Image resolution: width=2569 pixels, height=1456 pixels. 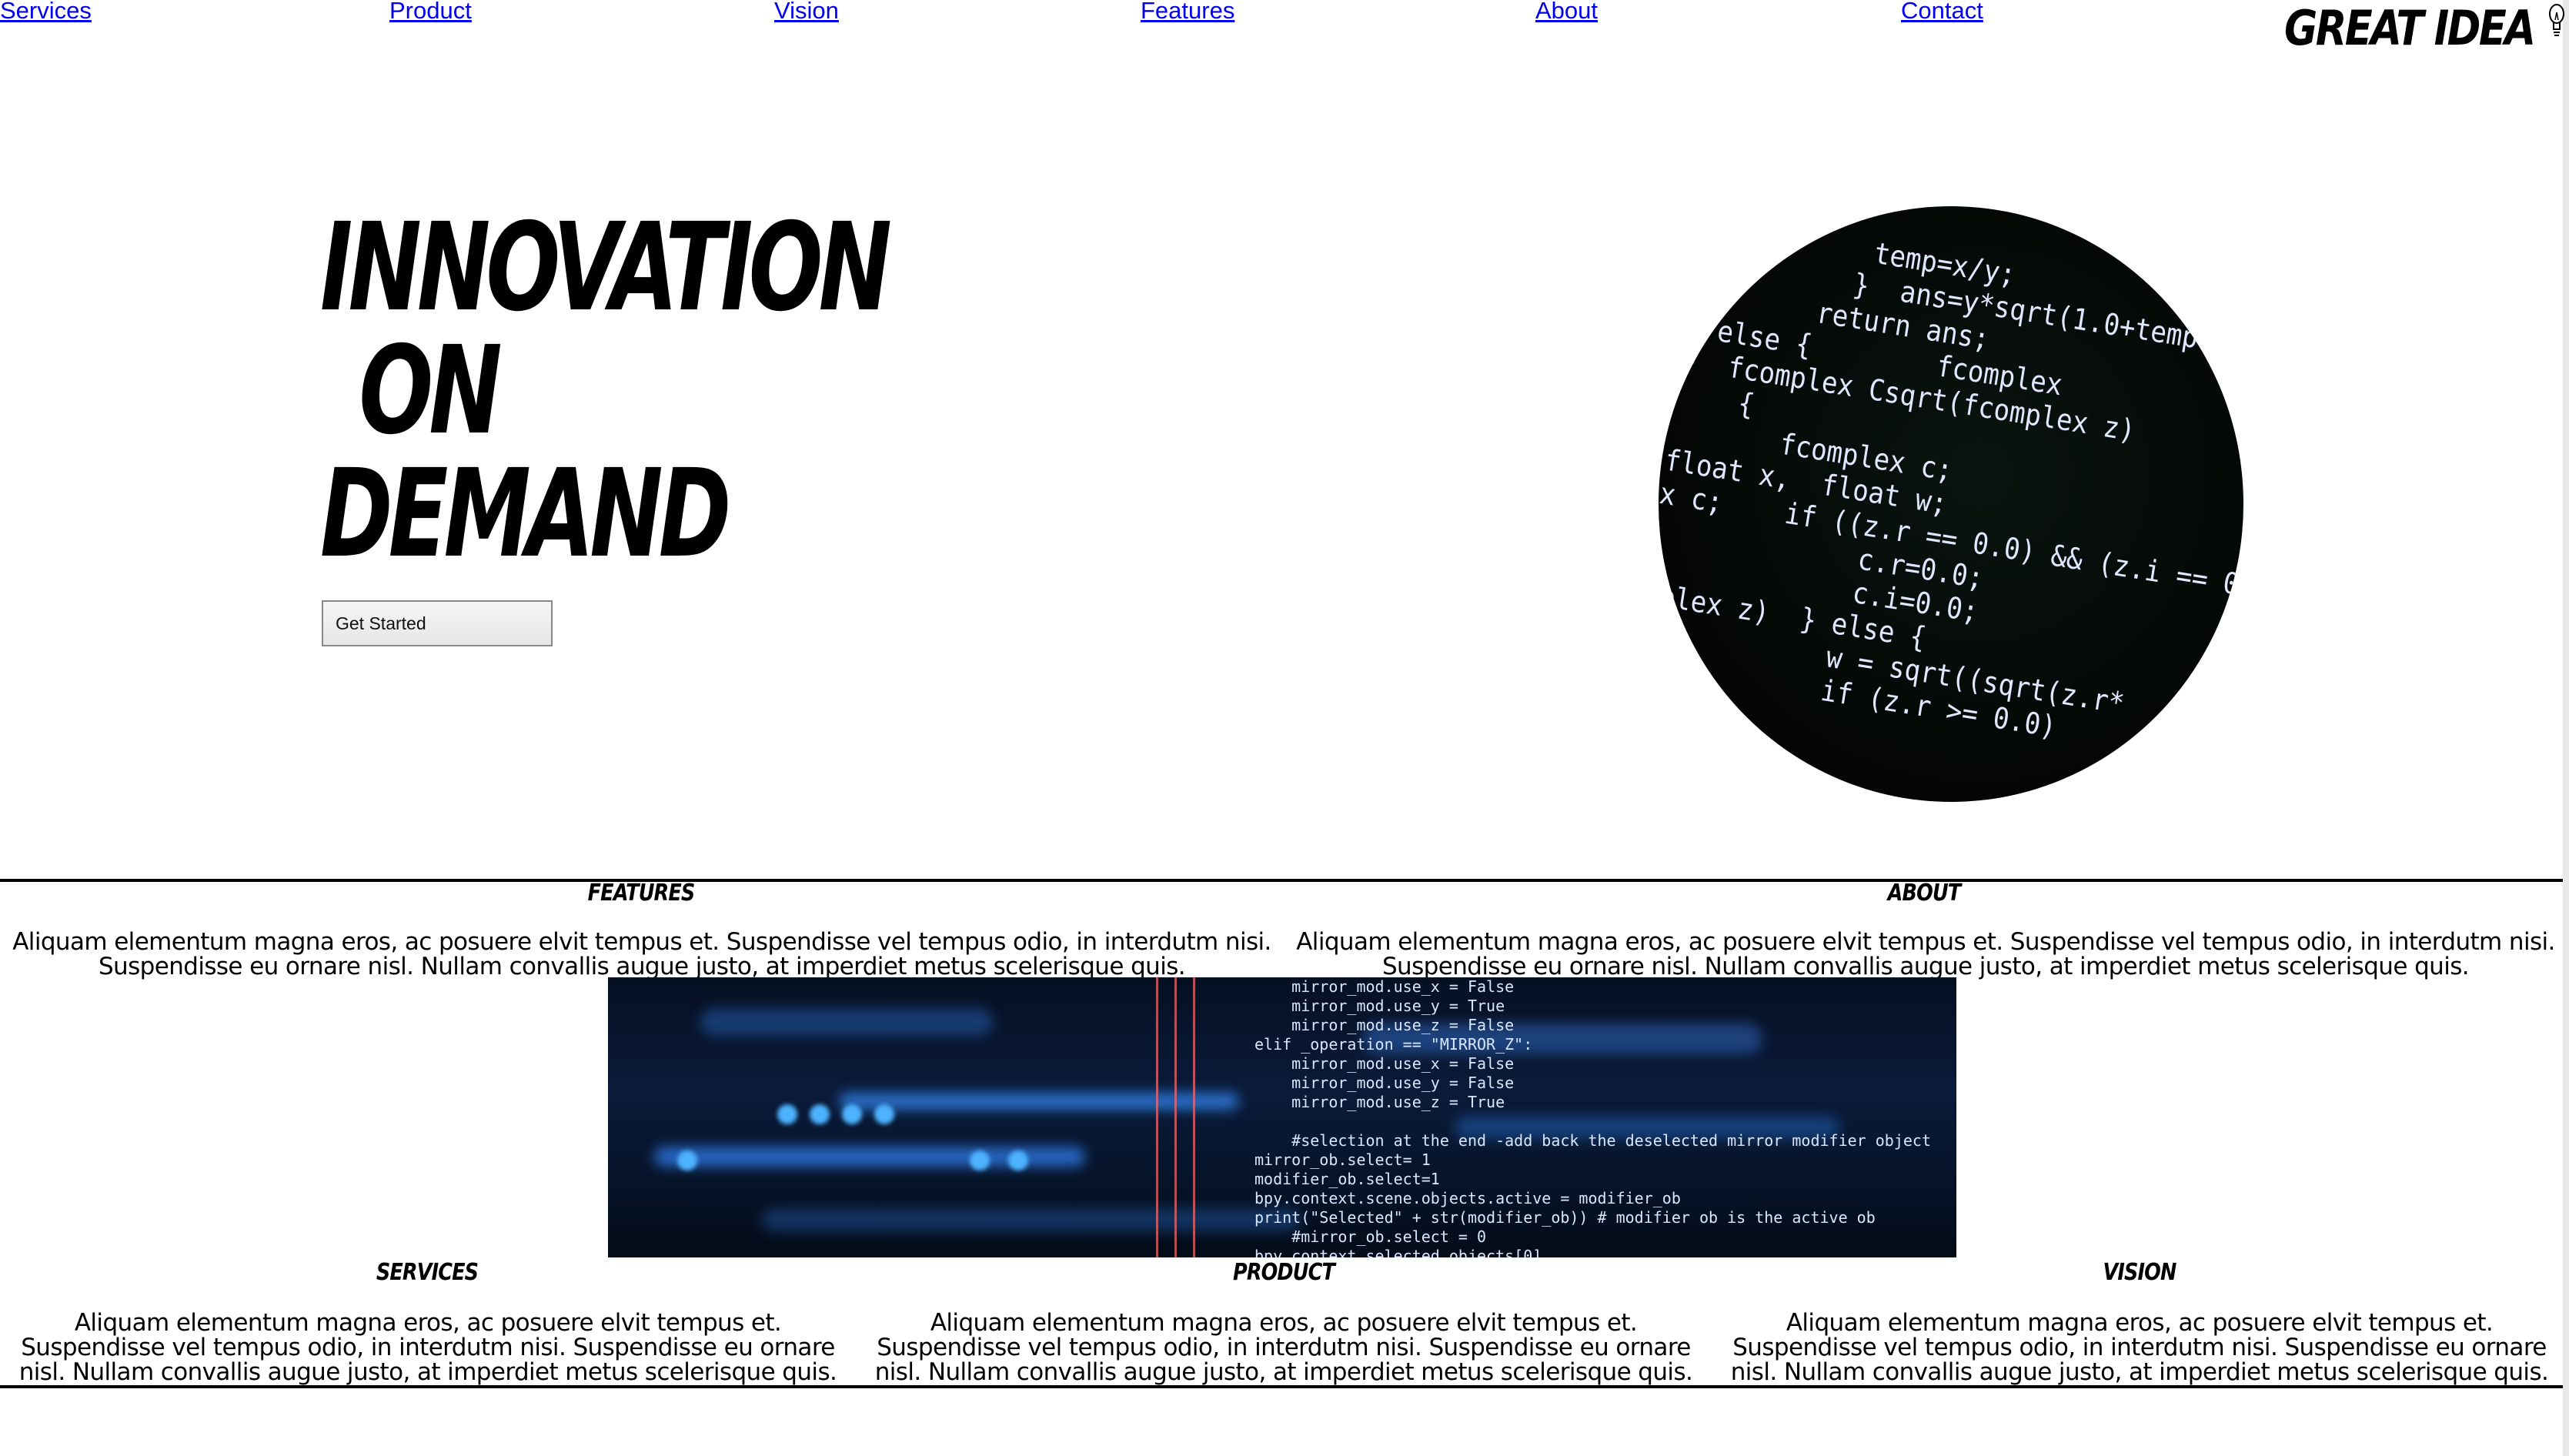 I want to click on lightbulb-icon, so click(x=2556, y=20).